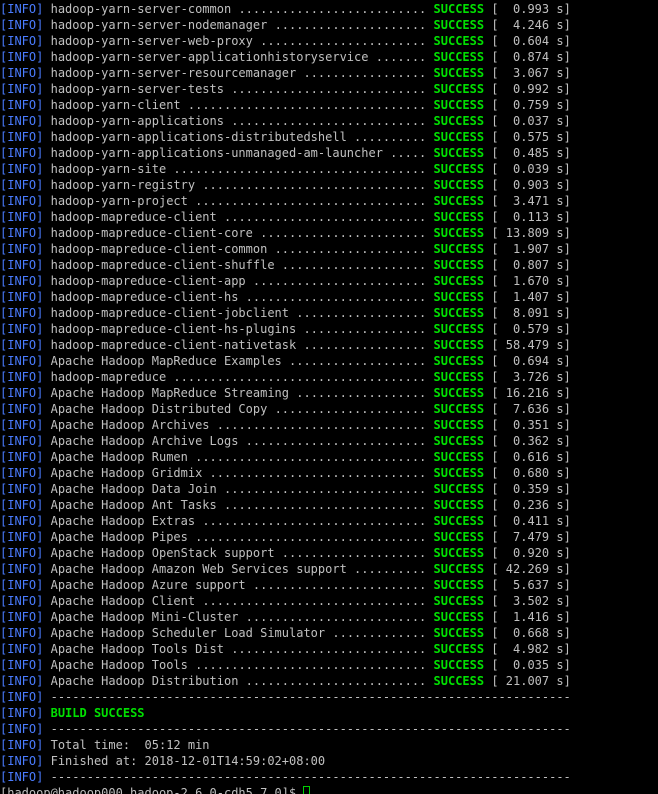 The width and height of the screenshot is (658, 794). Describe the element at coordinates (531, 169) in the screenshot. I see `module-time: 0.039` at that location.